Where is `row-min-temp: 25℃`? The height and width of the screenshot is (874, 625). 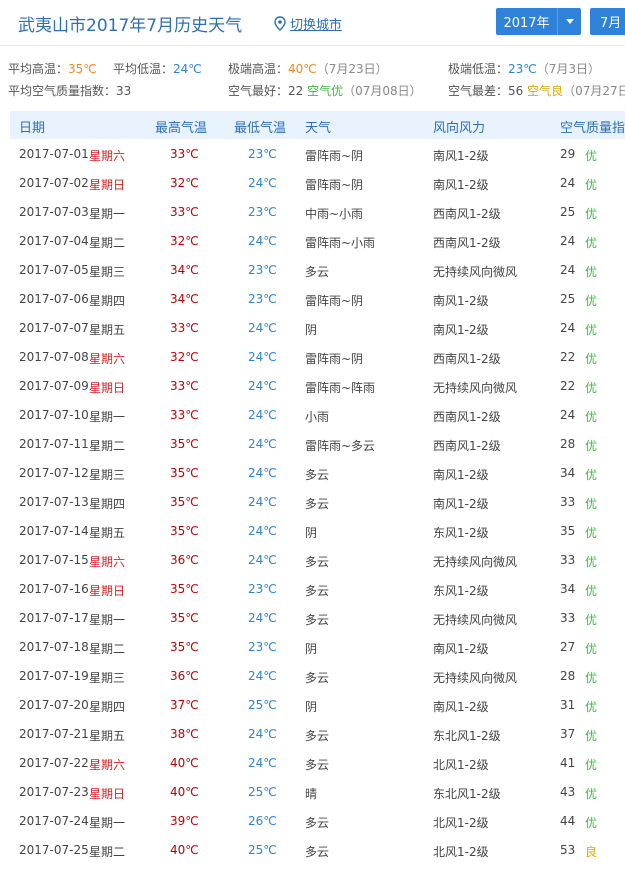 row-min-temp: 25℃ is located at coordinates (262, 792).